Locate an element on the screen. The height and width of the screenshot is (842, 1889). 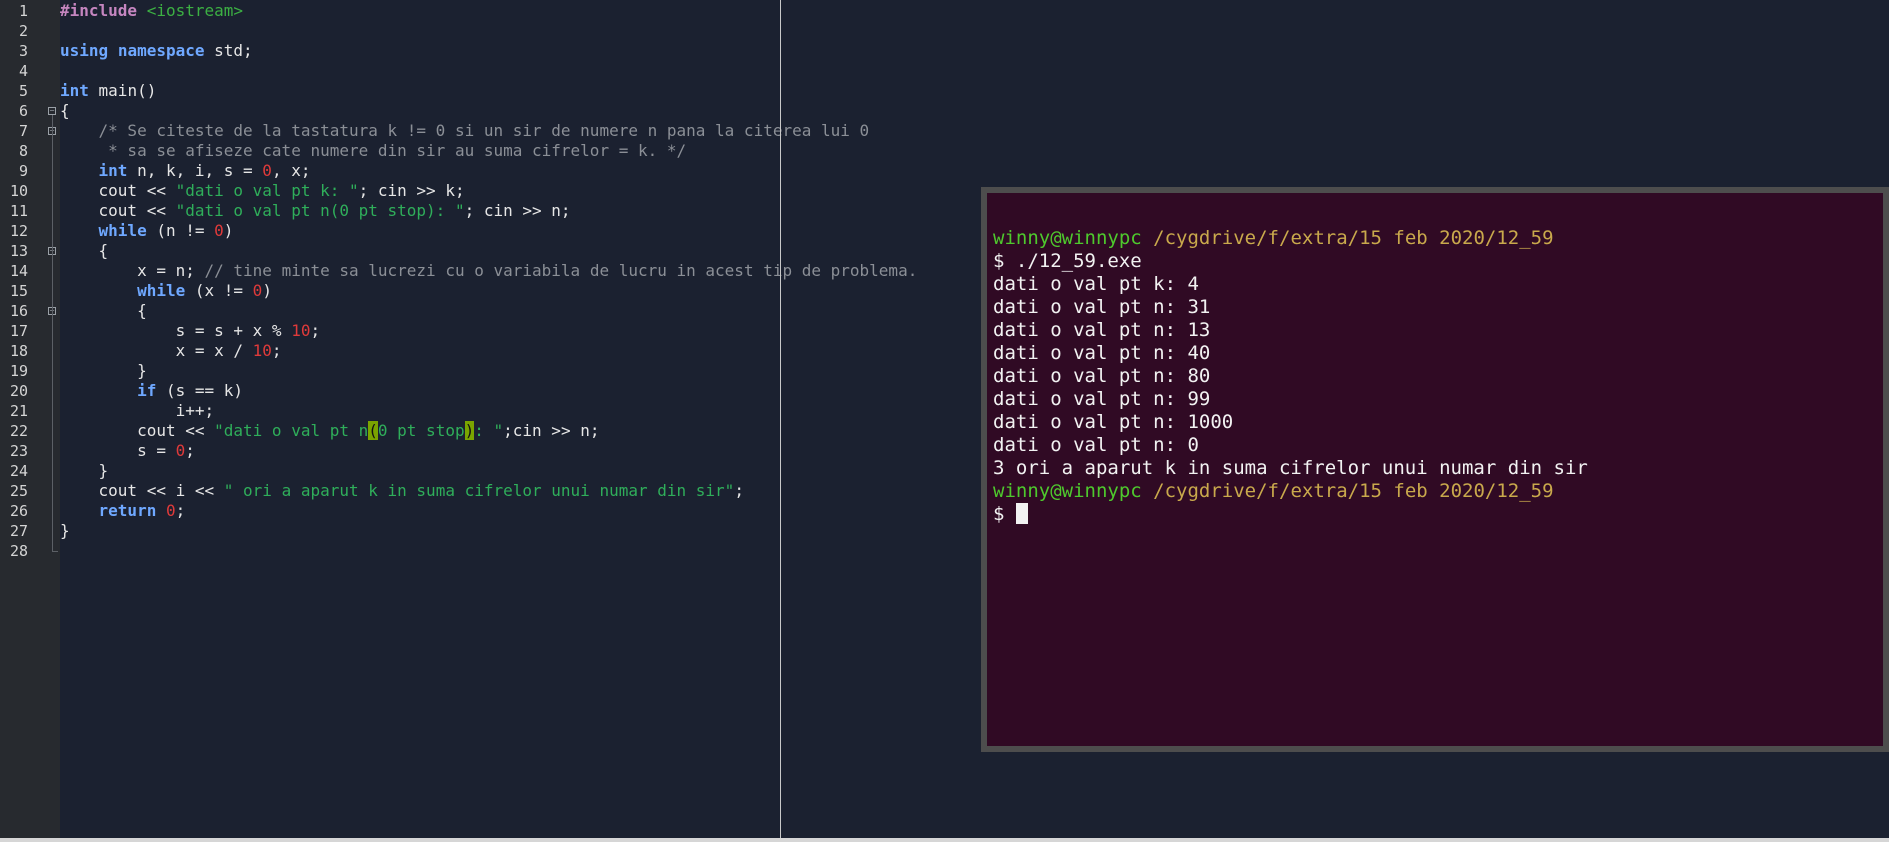
code-token: "dati o val pt n is located at coordinates (291, 430).